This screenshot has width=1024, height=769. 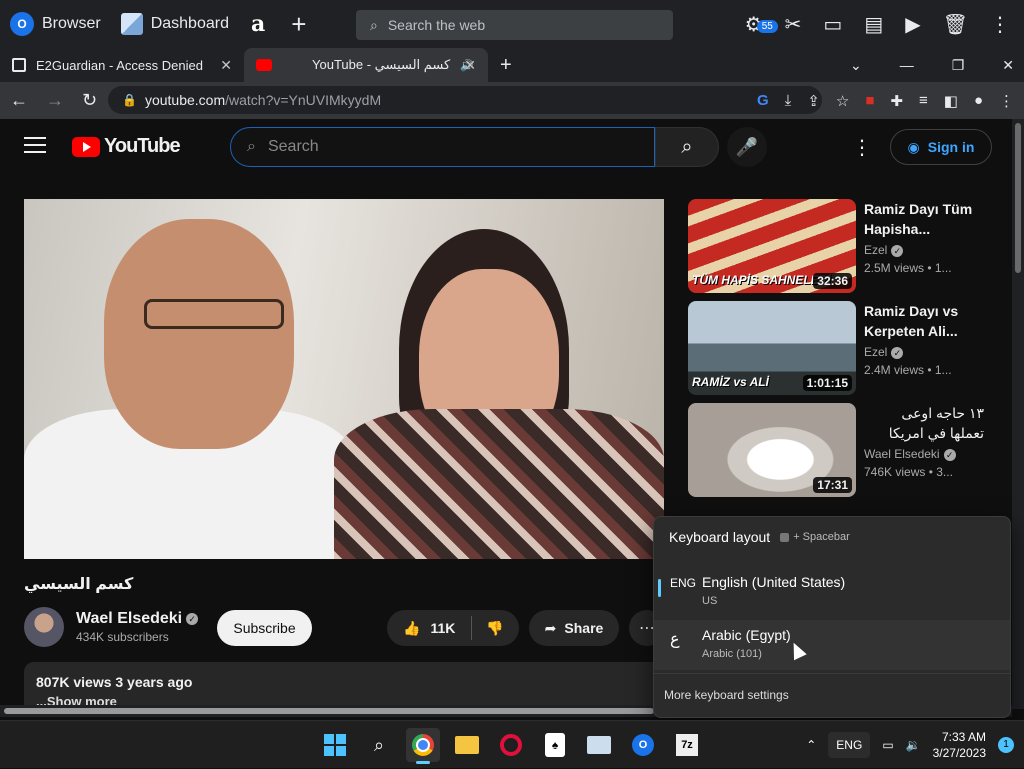 I want to click on youtube-search-button: ⌕, so click(x=687, y=147).